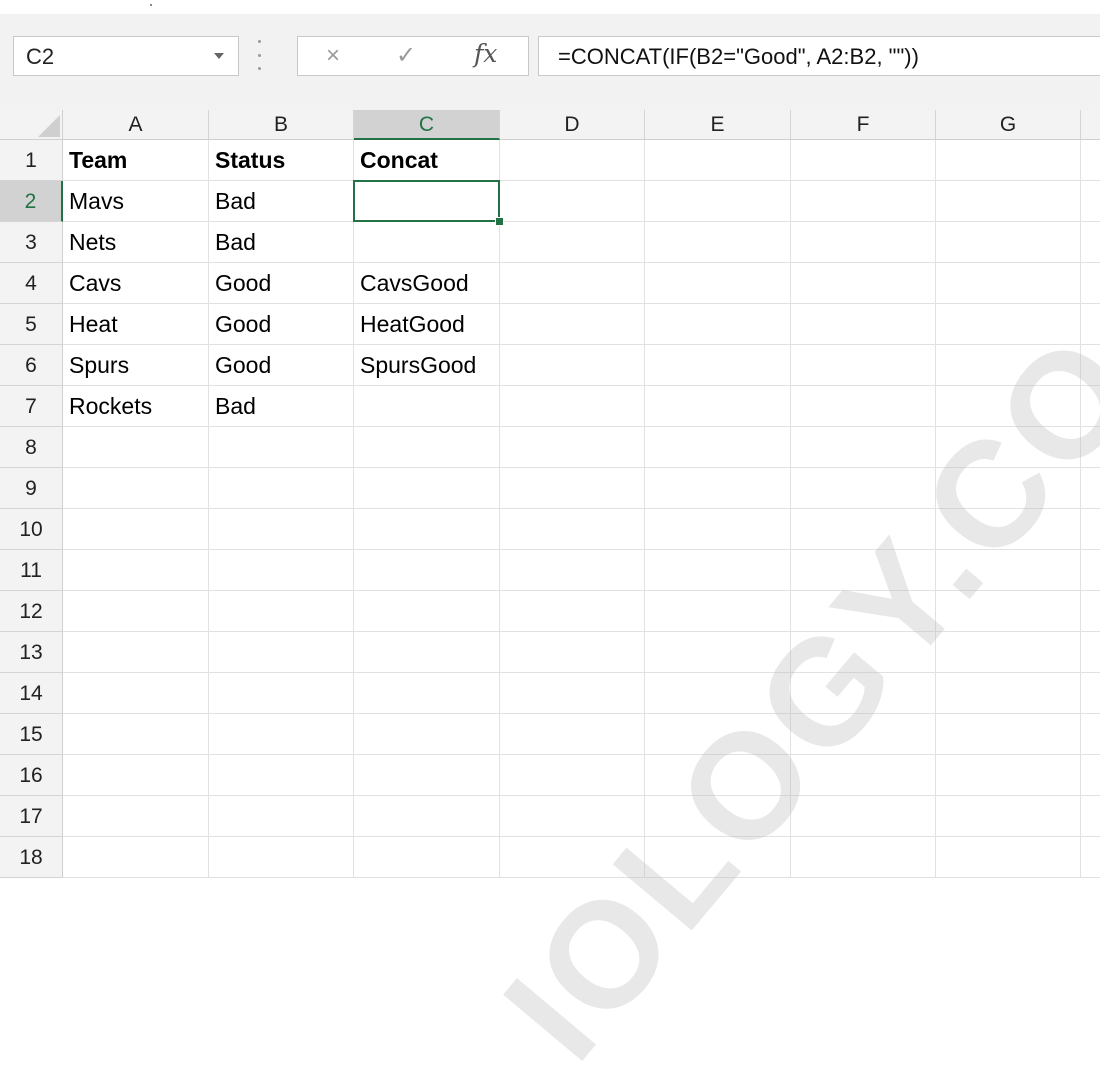 The height and width of the screenshot is (1091, 1100). What do you see at coordinates (863, 734) in the screenshot?
I see `cell-f15` at bounding box center [863, 734].